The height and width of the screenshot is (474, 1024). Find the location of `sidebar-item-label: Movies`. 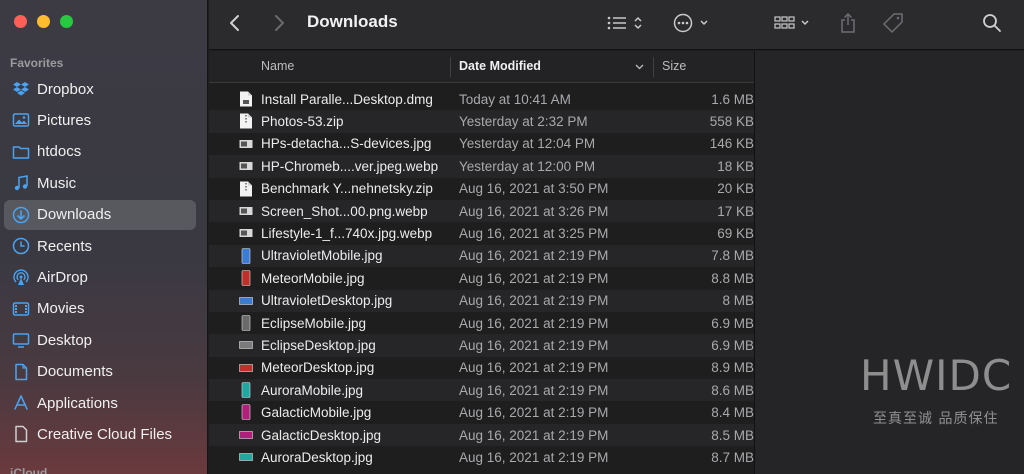

sidebar-item-label: Movies is located at coordinates (61, 309).